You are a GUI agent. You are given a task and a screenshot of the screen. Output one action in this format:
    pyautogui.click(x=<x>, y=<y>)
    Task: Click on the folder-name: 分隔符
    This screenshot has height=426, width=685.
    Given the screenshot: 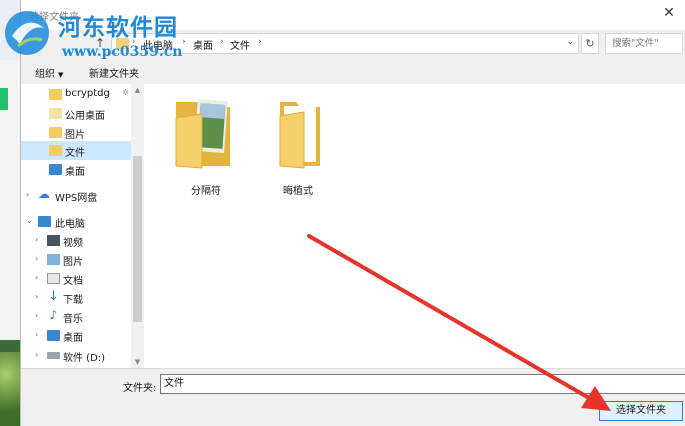 What is the action you would take?
    pyautogui.click(x=206, y=191)
    